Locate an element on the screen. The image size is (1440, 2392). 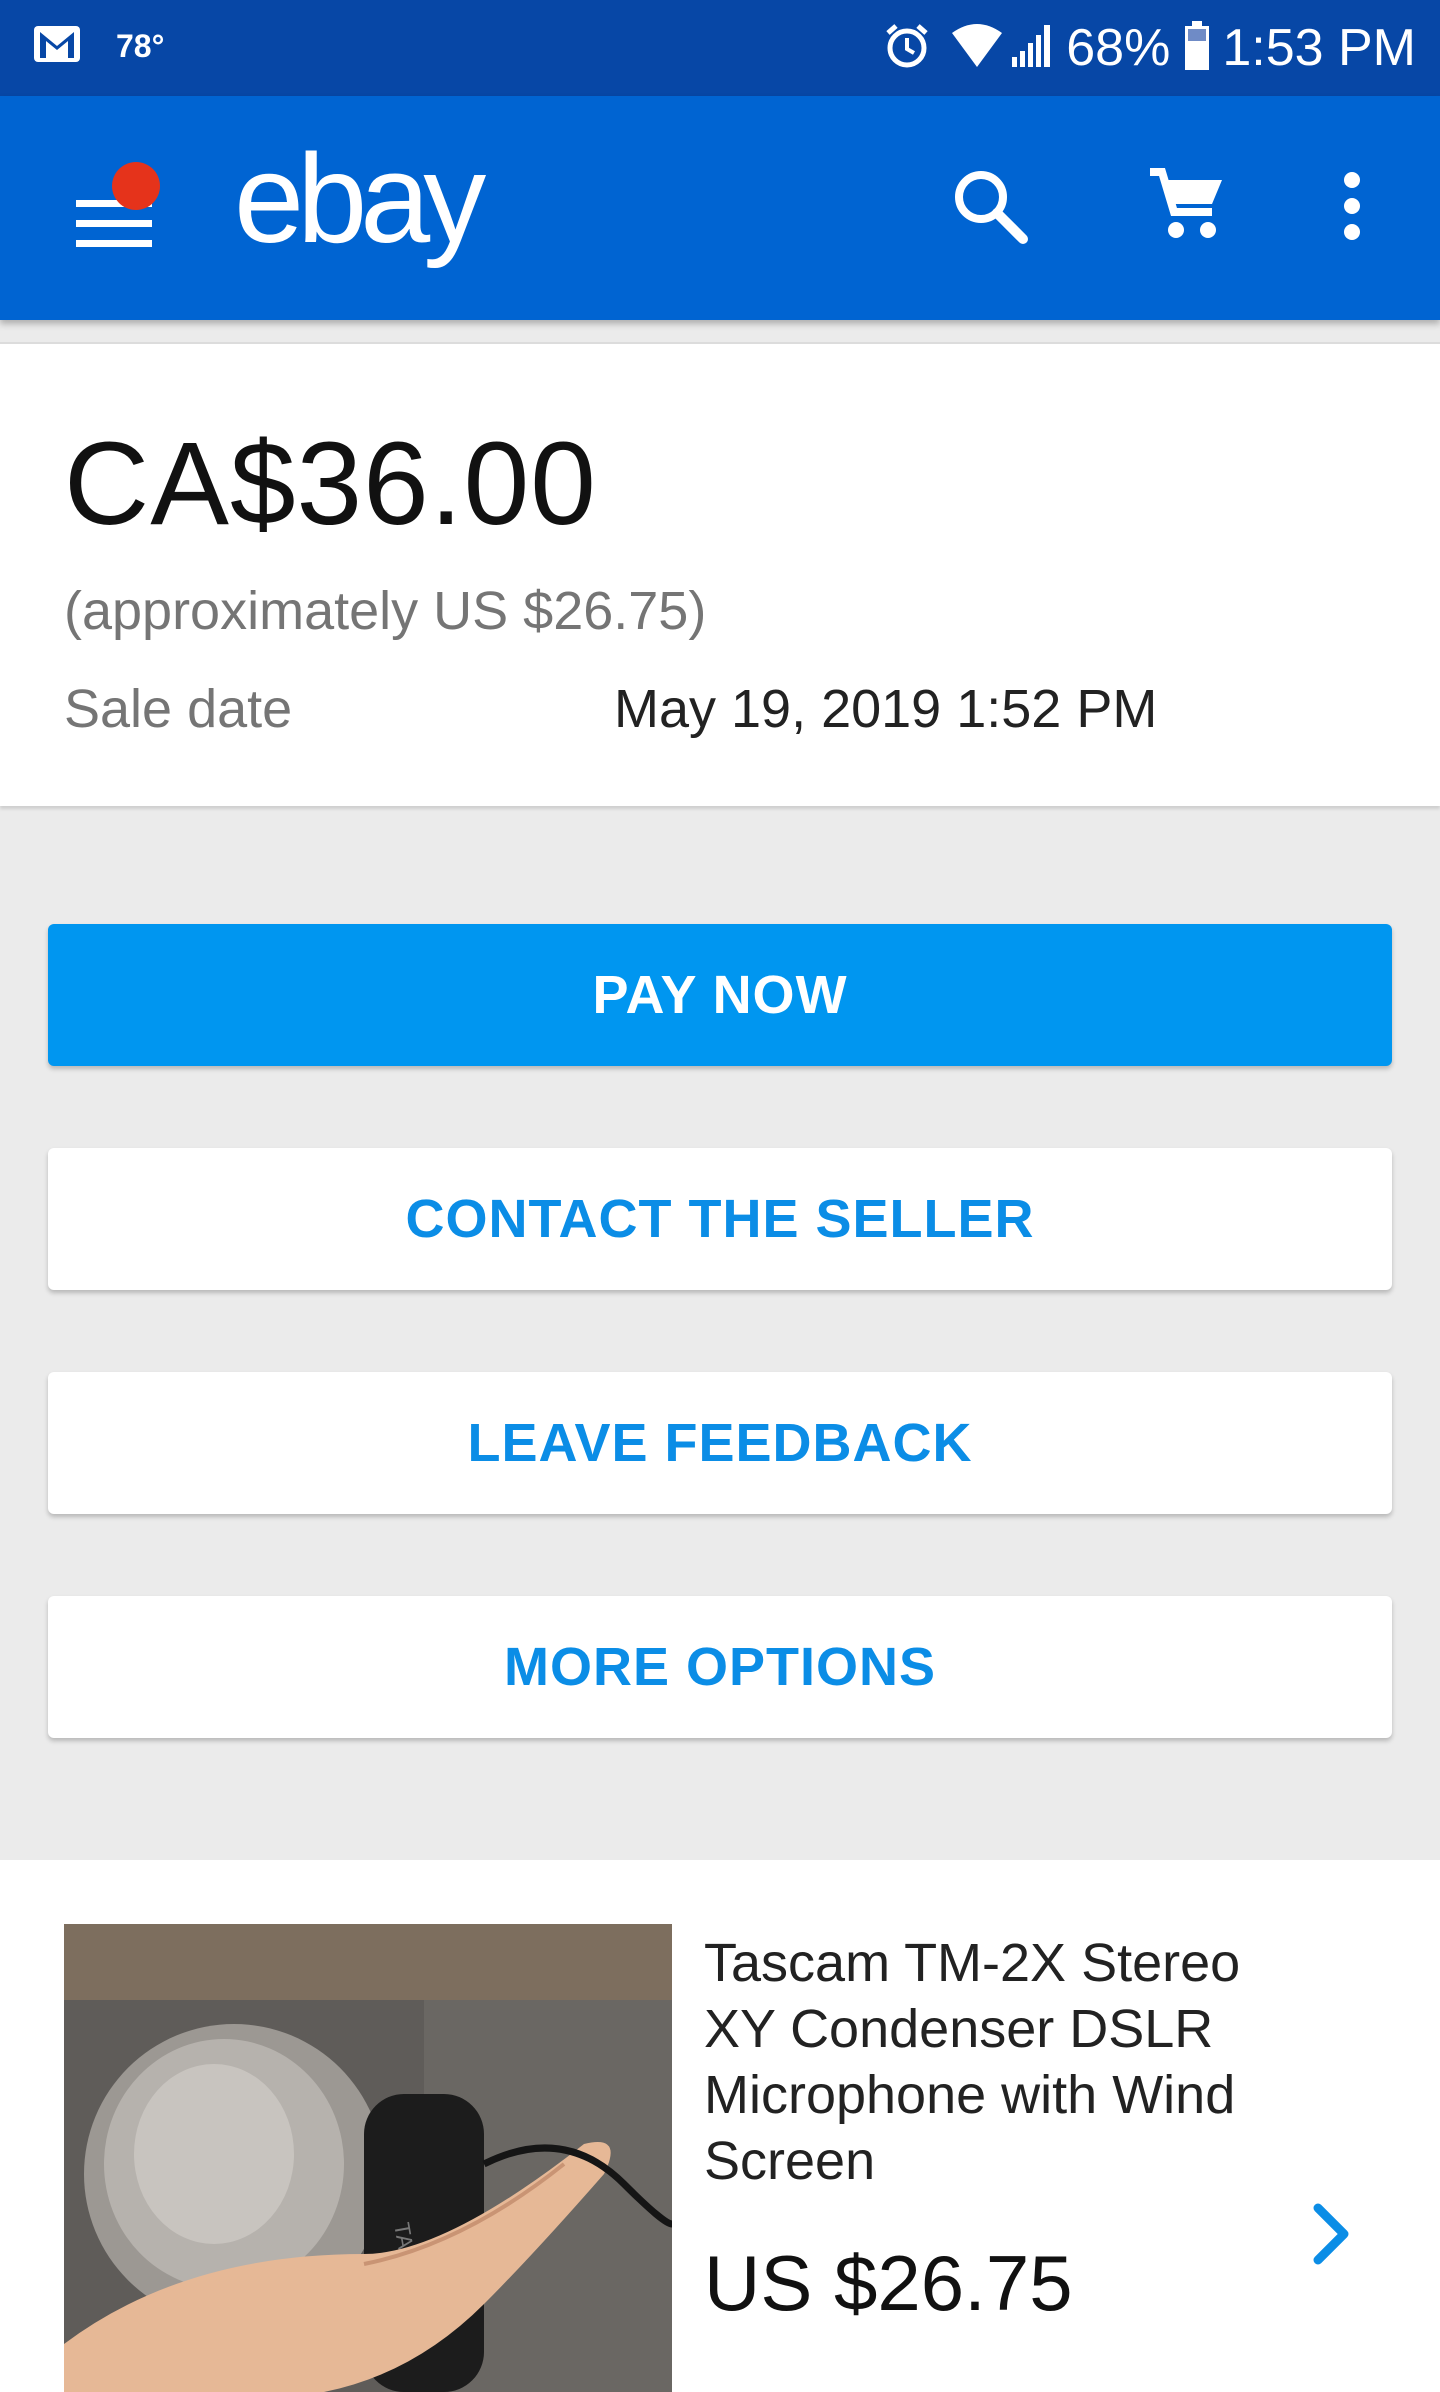
item-image: TASCAM is located at coordinates (368, 2158).